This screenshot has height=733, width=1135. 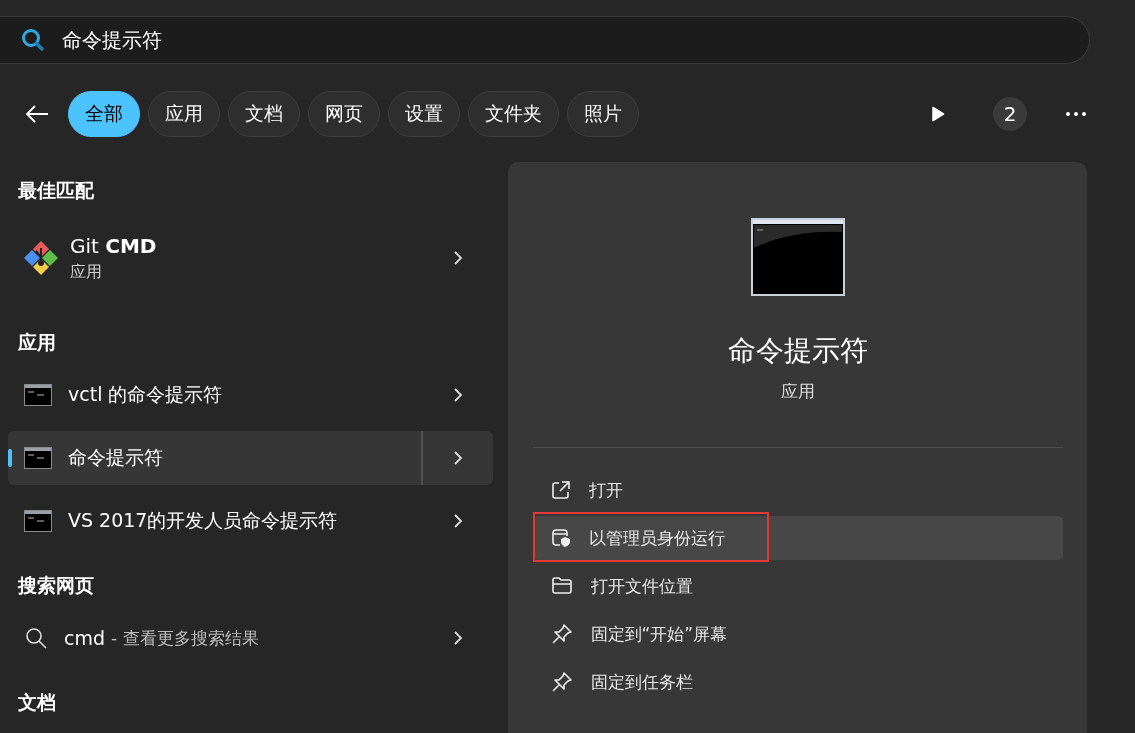 What do you see at coordinates (250, 458) in the screenshot?
I see `result-item: 命令提示符` at bounding box center [250, 458].